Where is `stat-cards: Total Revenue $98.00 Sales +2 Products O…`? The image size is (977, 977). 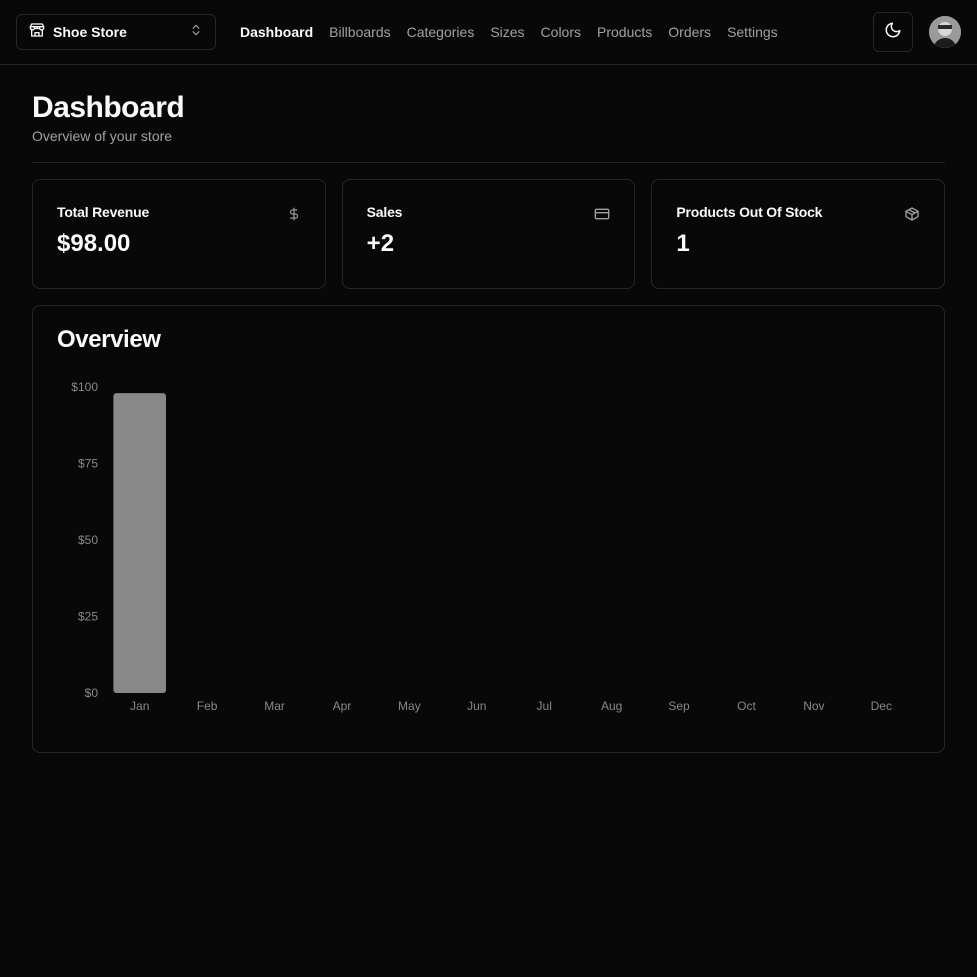
stat-cards: Total Revenue $98.00 Sales +2 Products O… is located at coordinates (489, 234).